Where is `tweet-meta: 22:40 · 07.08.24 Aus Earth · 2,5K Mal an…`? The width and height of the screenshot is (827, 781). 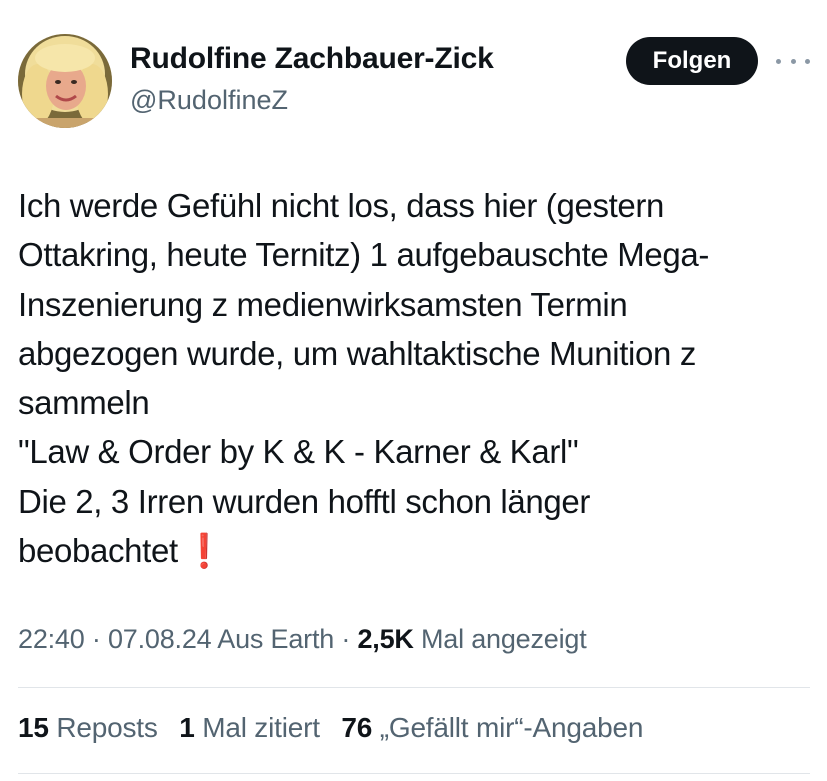 tweet-meta: 22:40 · 07.08.24 Aus Earth · 2,5K Mal an… is located at coordinates (302, 639).